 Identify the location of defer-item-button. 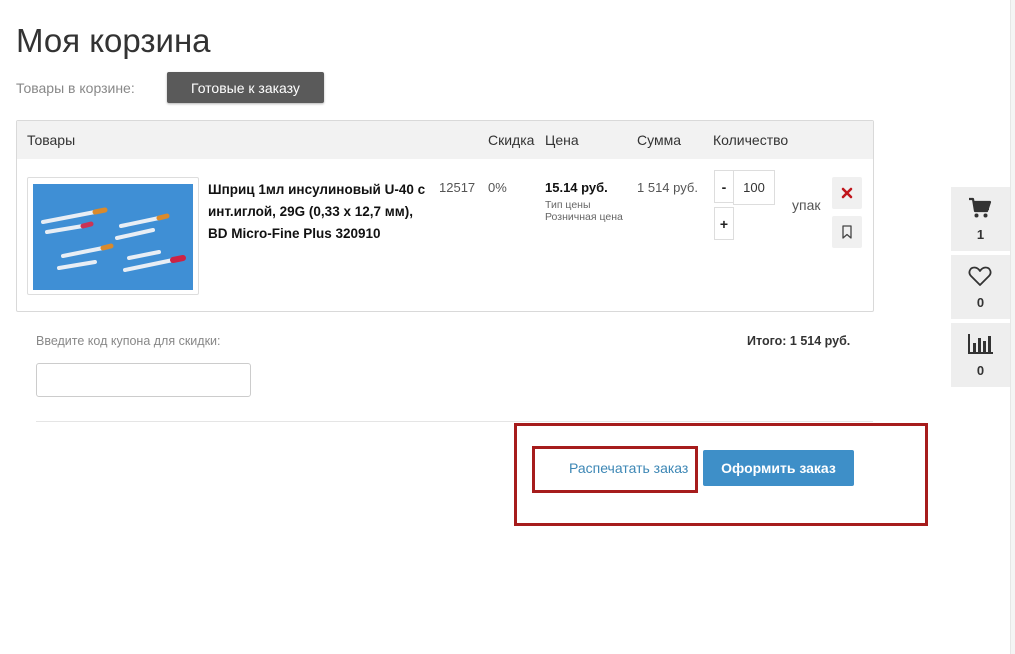
(847, 232).